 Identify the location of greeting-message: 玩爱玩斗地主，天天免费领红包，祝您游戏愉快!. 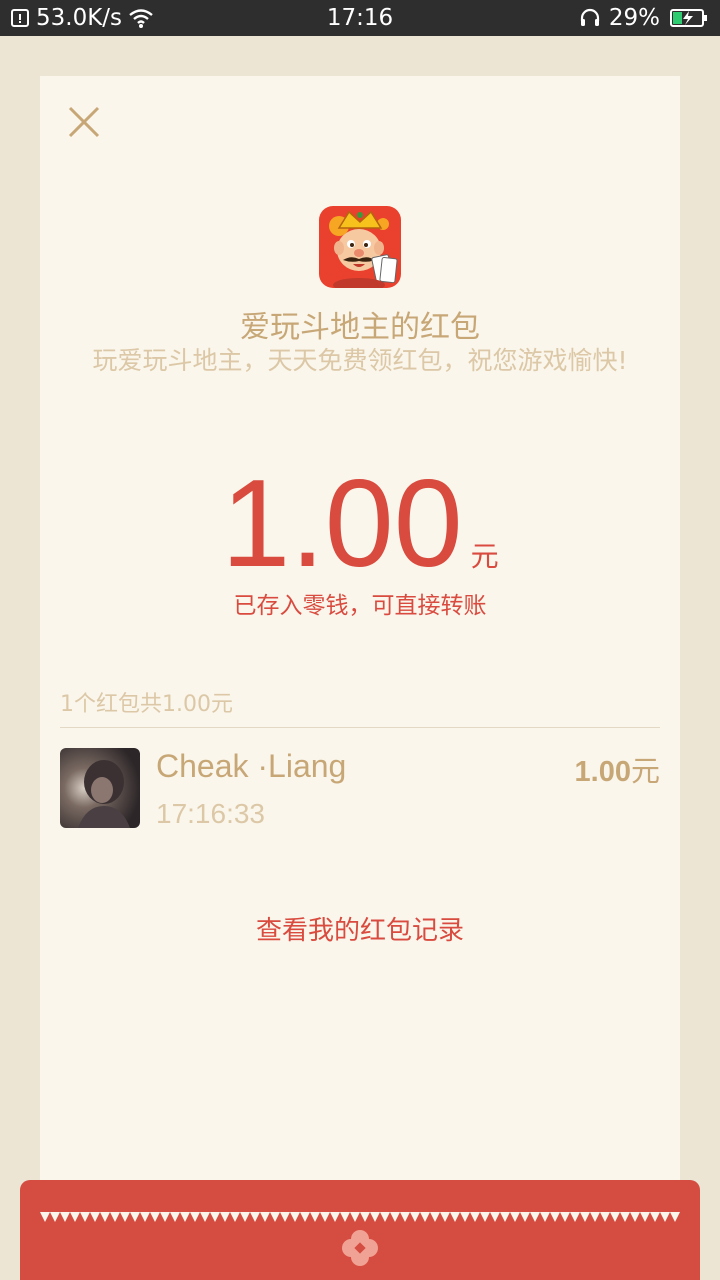
(360, 360).